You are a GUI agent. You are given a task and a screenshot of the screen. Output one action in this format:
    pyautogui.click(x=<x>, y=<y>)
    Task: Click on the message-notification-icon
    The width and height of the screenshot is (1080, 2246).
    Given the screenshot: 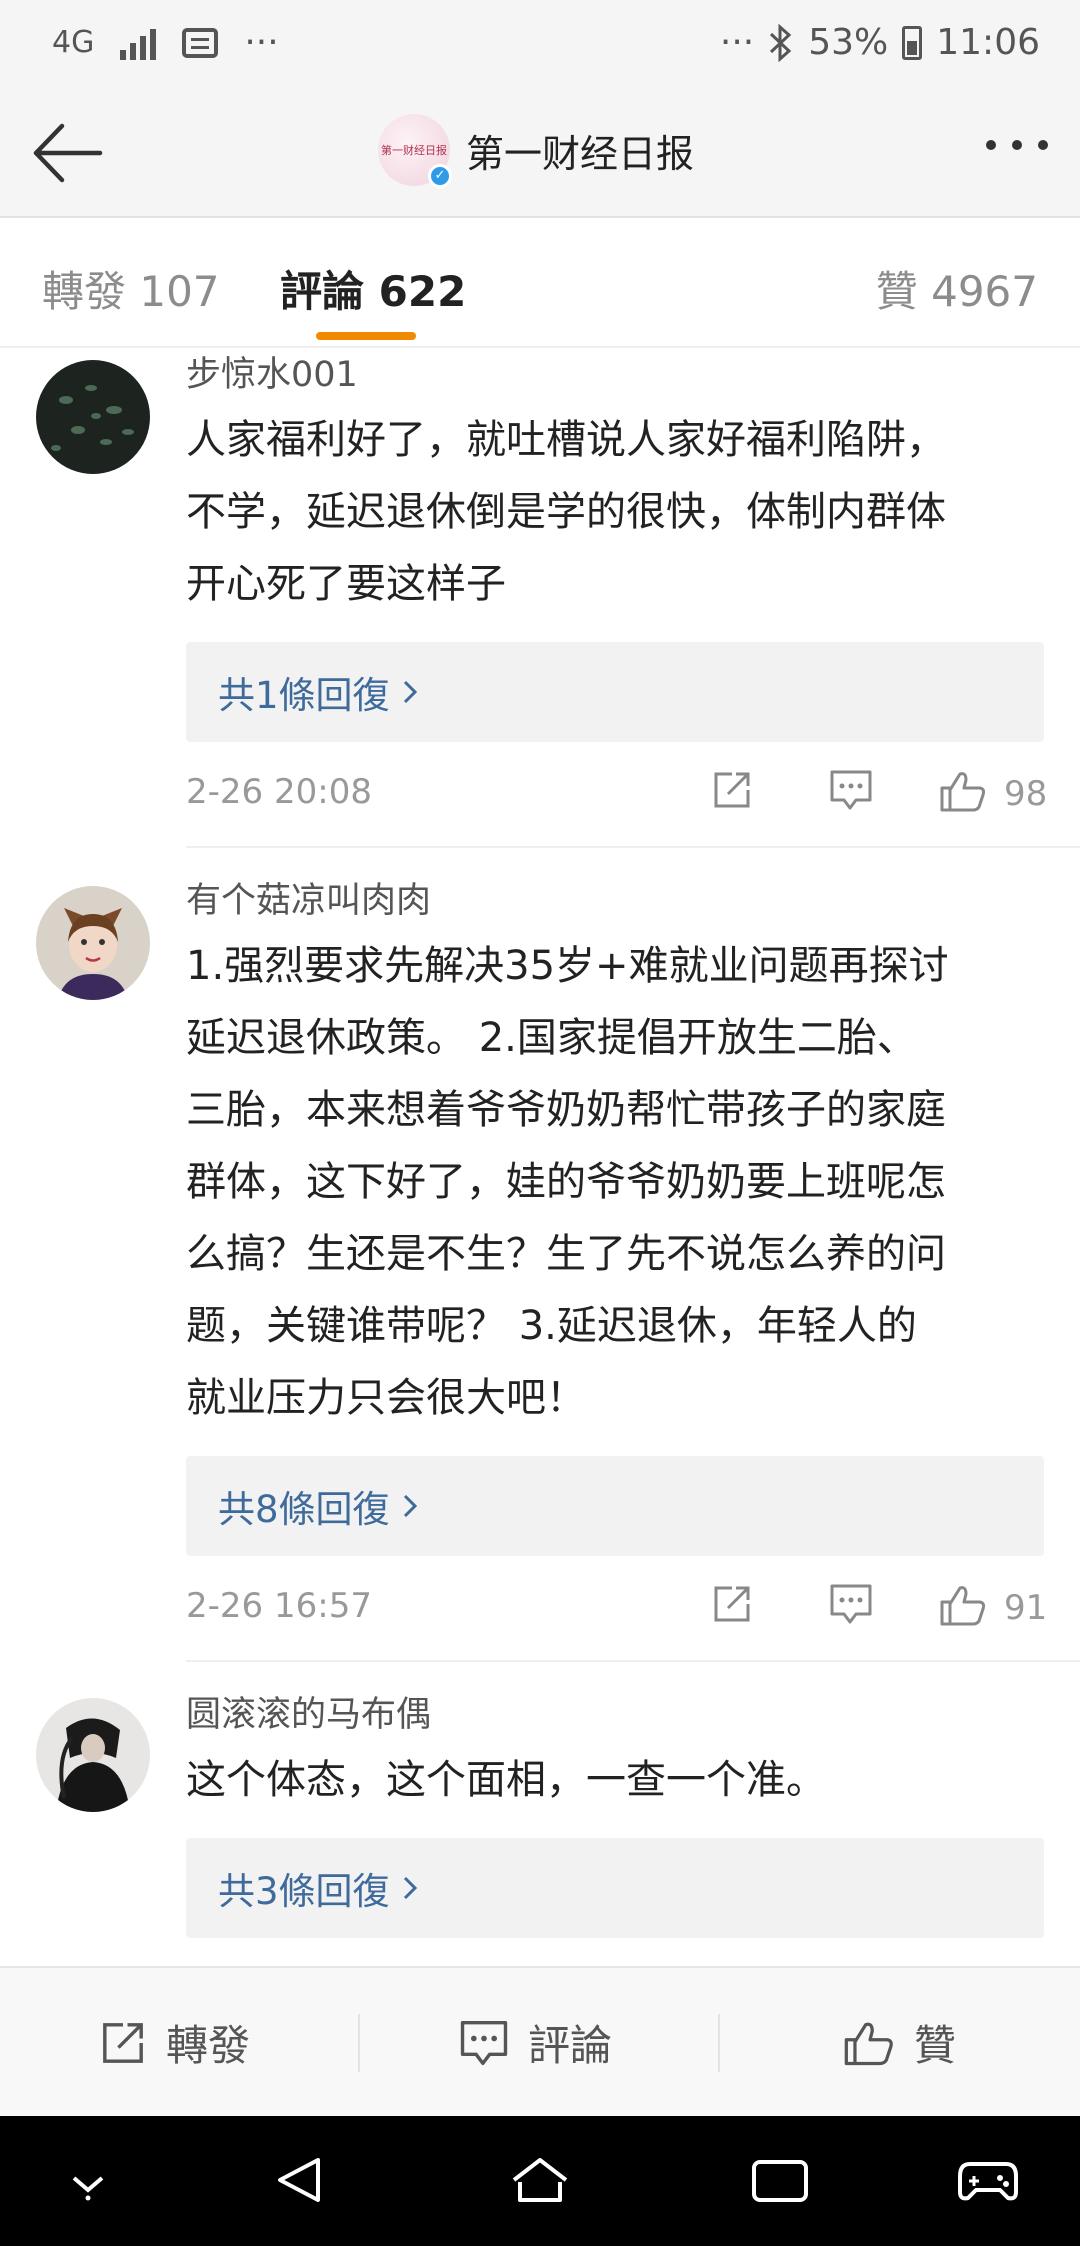 What is the action you would take?
    pyautogui.click(x=200, y=42)
    